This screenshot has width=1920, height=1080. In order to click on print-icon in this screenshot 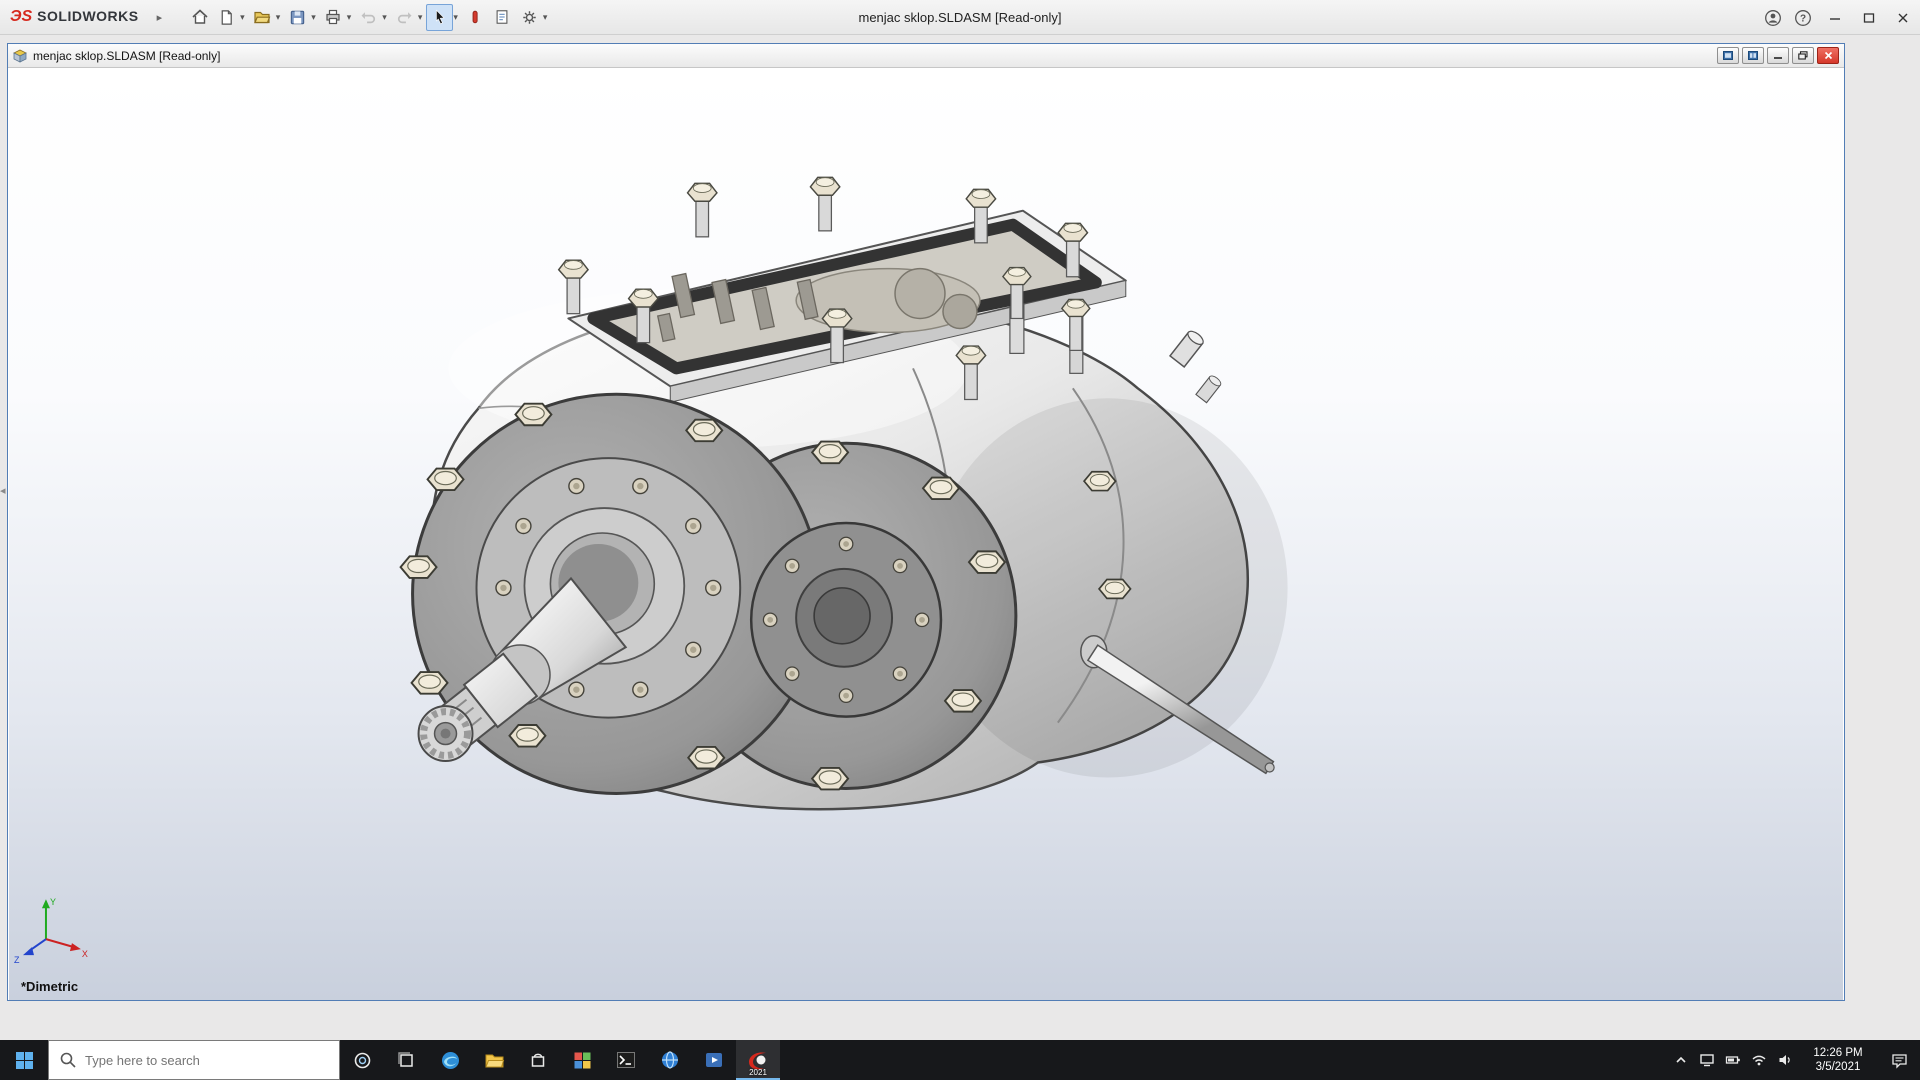, I will do `click(333, 17)`.